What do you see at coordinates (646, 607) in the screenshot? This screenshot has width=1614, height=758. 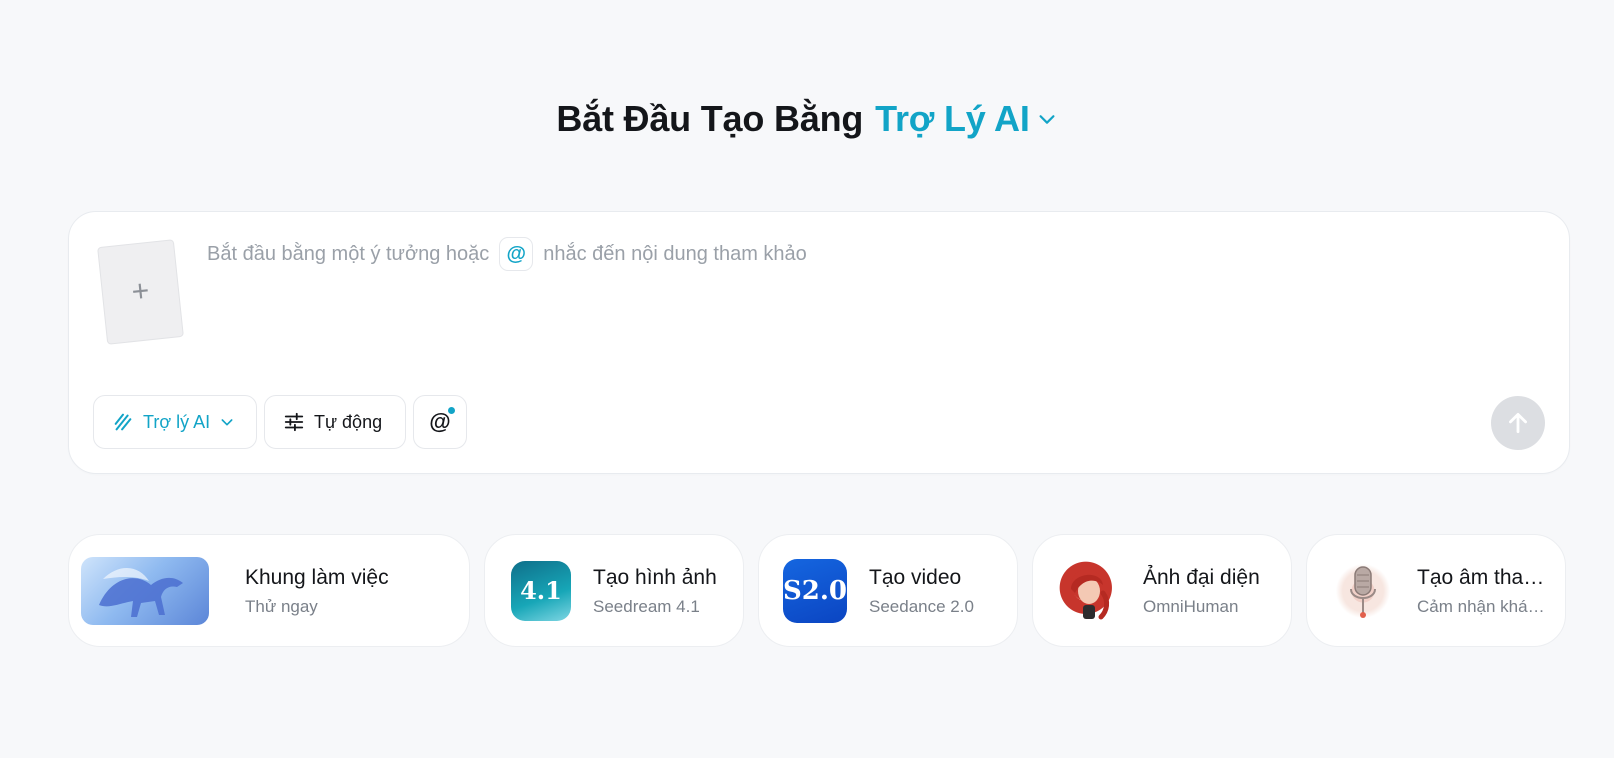 I see `feature-card-subtitle: Seedream 4.1` at bounding box center [646, 607].